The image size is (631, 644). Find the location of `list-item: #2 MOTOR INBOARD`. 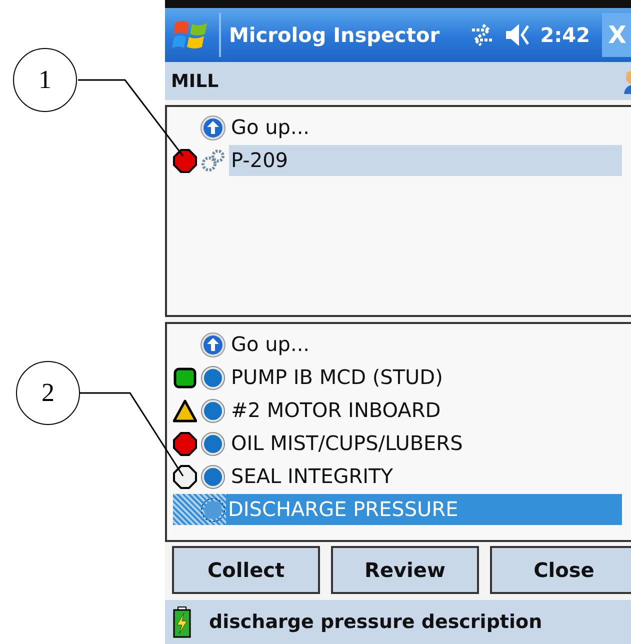

list-item: #2 MOTOR INBOARD is located at coordinates (430, 410).